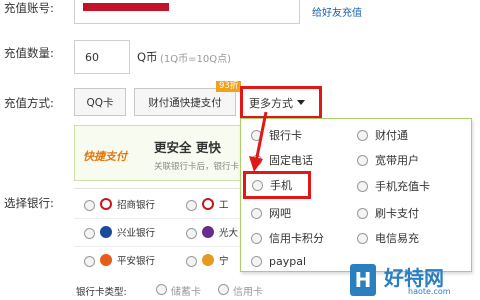 The image size is (480, 300). What do you see at coordinates (397, 238) in the screenshot?
I see `option-telecom-recharge-label: 电信易充` at bounding box center [397, 238].